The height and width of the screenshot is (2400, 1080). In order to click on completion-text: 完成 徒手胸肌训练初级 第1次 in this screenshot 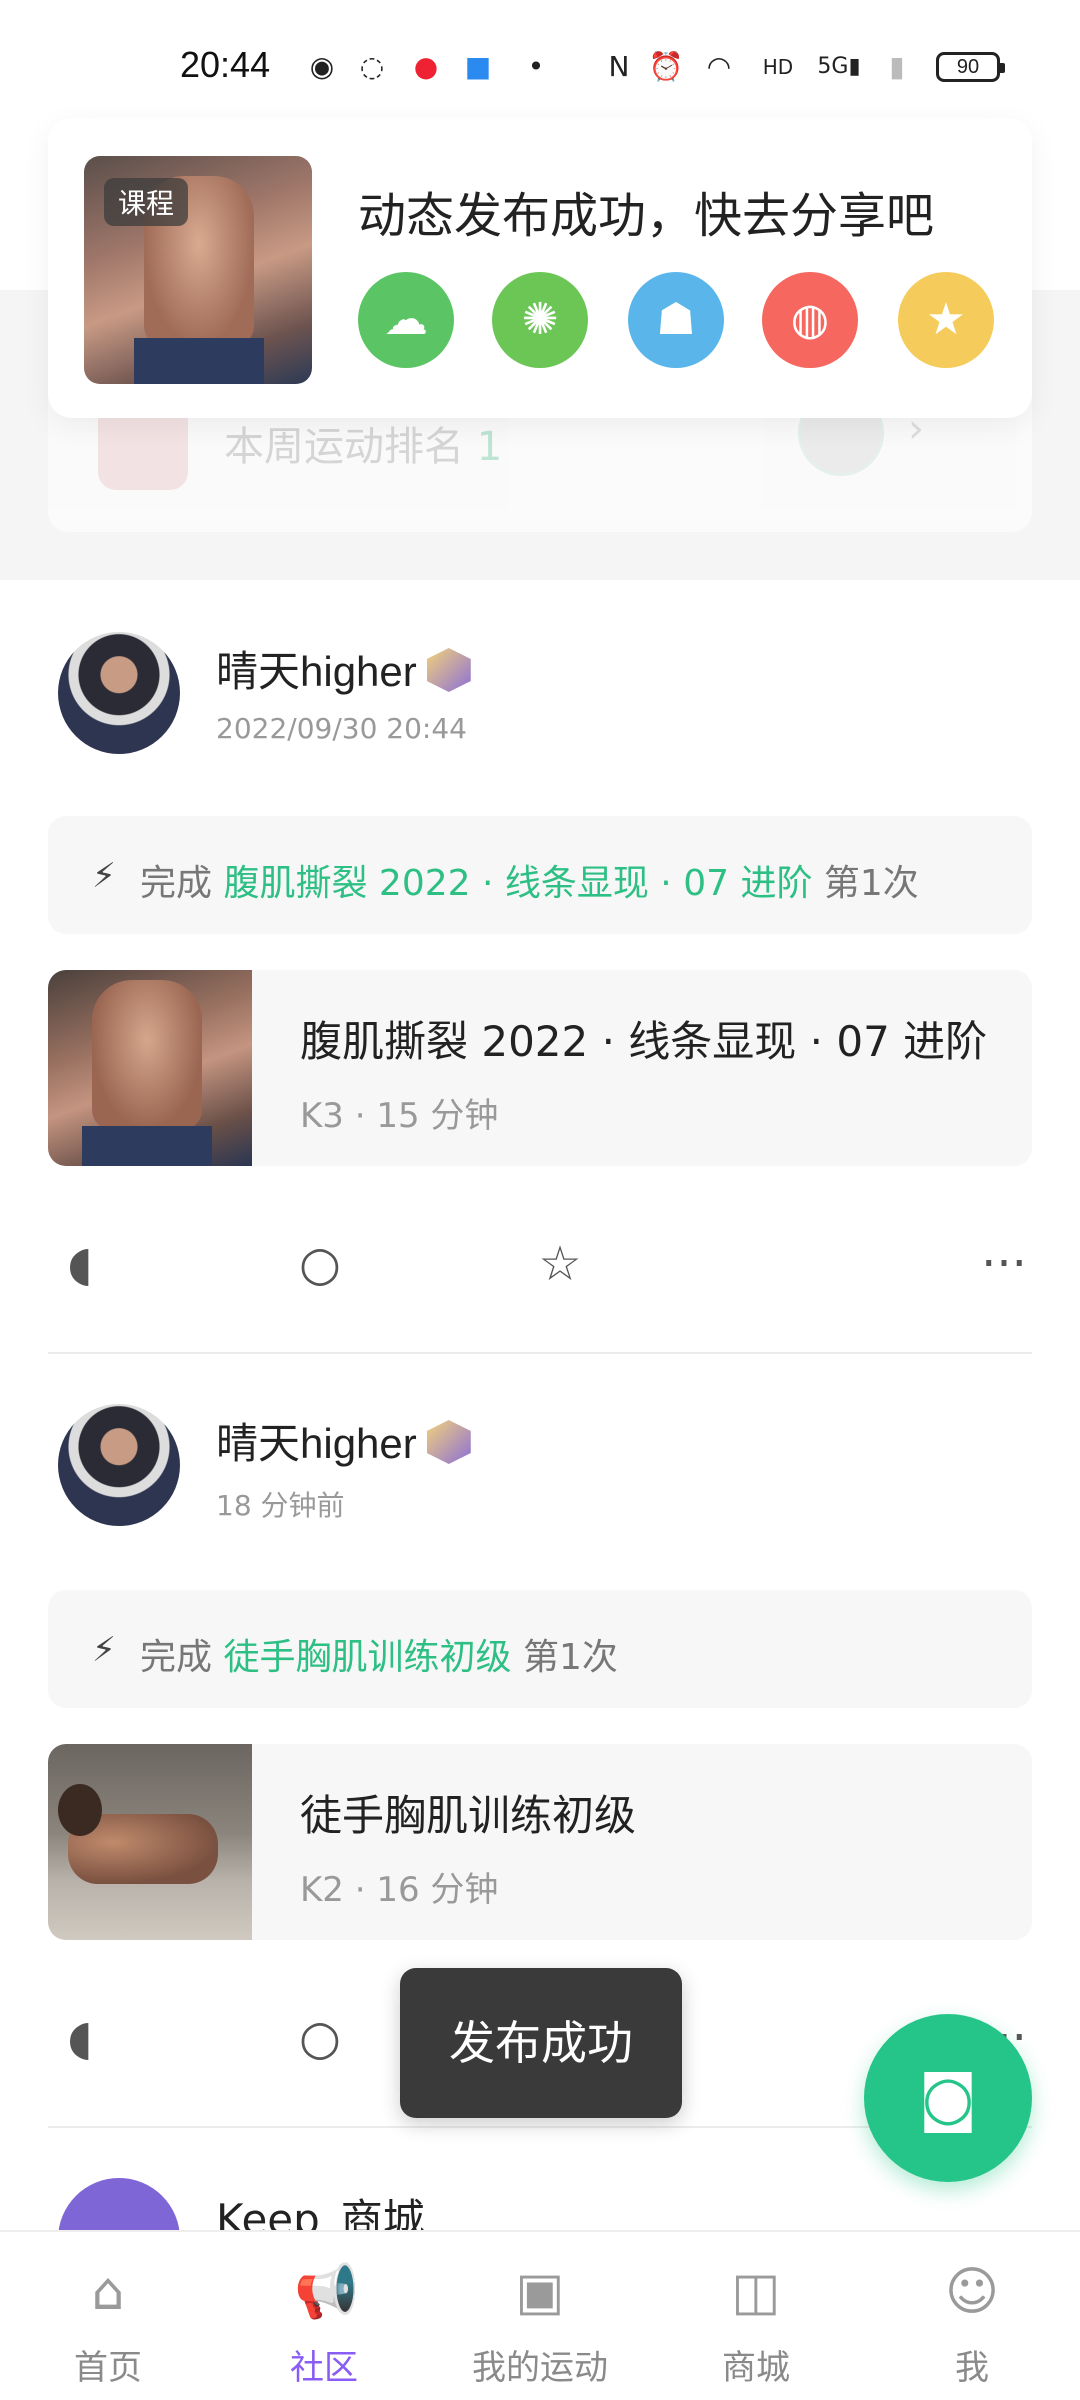, I will do `click(379, 1654)`.